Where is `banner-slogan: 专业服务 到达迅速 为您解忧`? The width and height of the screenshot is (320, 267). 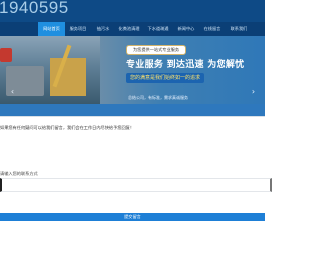
banner-slogan: 专业服务 到达迅速 为您解忧 is located at coordinates (185, 65).